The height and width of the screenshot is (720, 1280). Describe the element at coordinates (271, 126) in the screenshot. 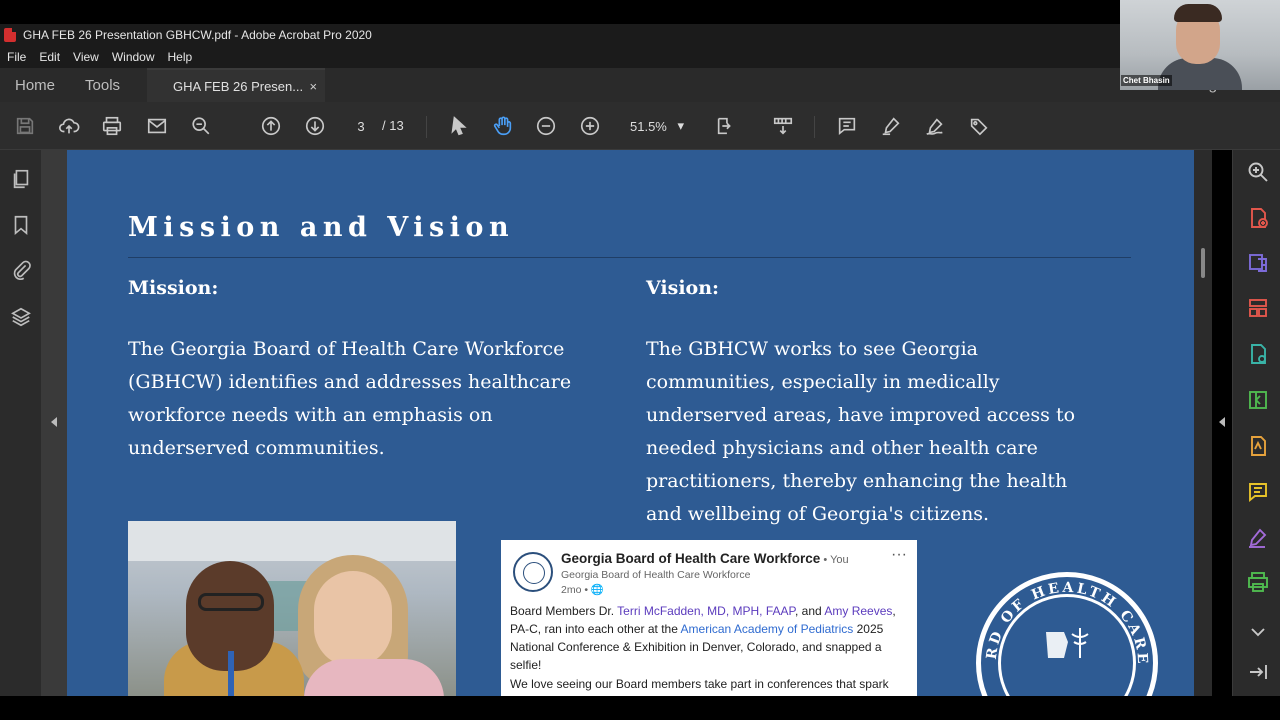

I see `previous-page-icon` at that location.